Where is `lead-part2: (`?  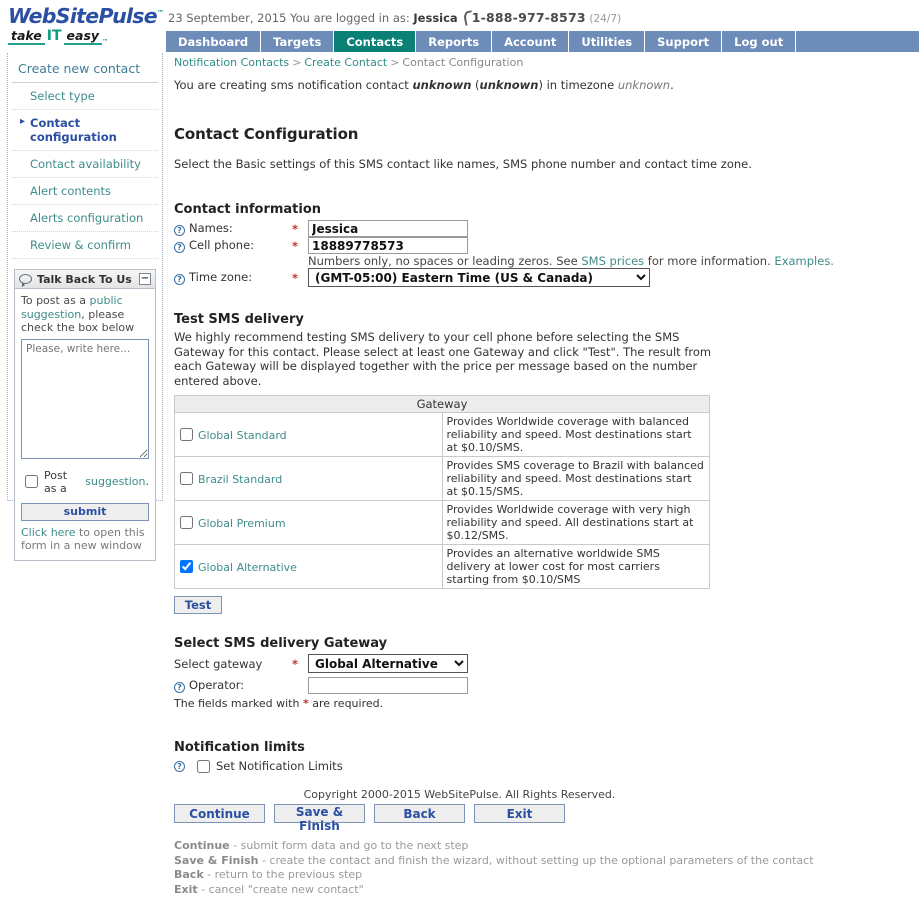
lead-part2: ( is located at coordinates (475, 85).